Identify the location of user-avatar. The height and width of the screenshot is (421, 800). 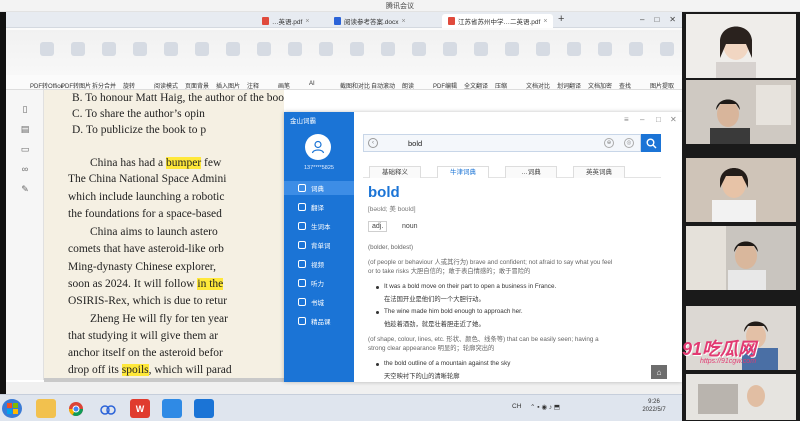
(318, 147).